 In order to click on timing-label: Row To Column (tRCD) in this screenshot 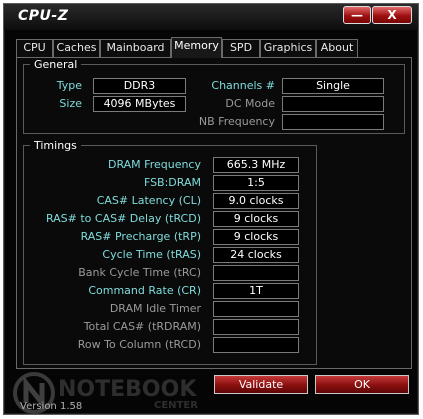, I will do `click(139, 344)`.